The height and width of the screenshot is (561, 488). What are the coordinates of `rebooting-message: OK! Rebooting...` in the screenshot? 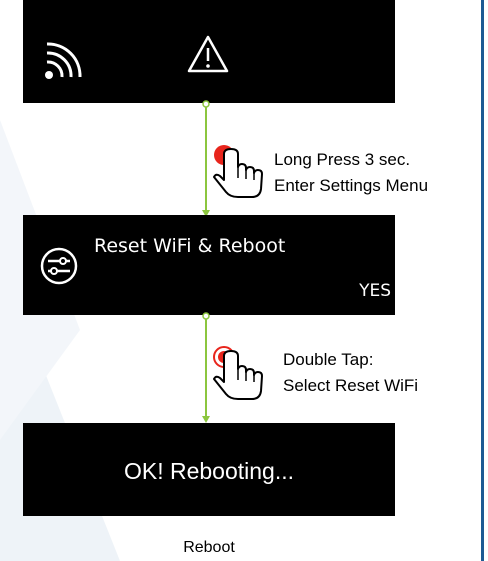 It's located at (209, 471).